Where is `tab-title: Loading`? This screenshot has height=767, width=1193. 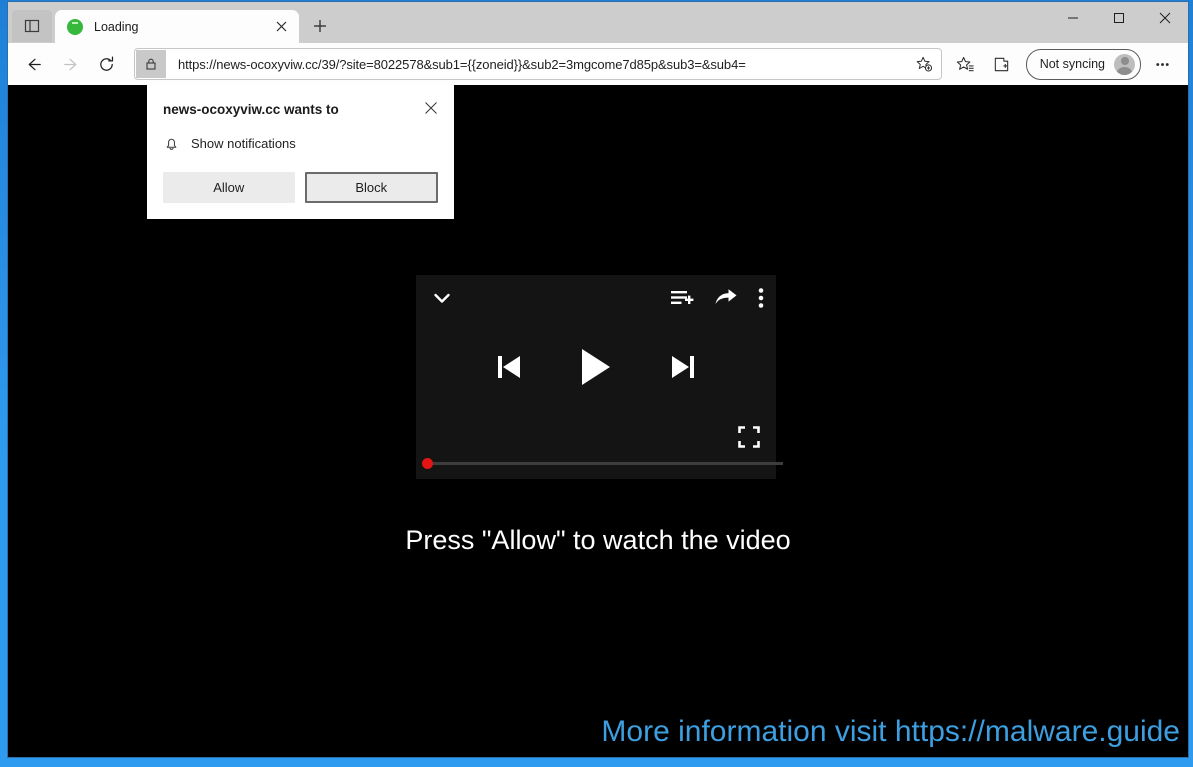 tab-title: Loading is located at coordinates (116, 26).